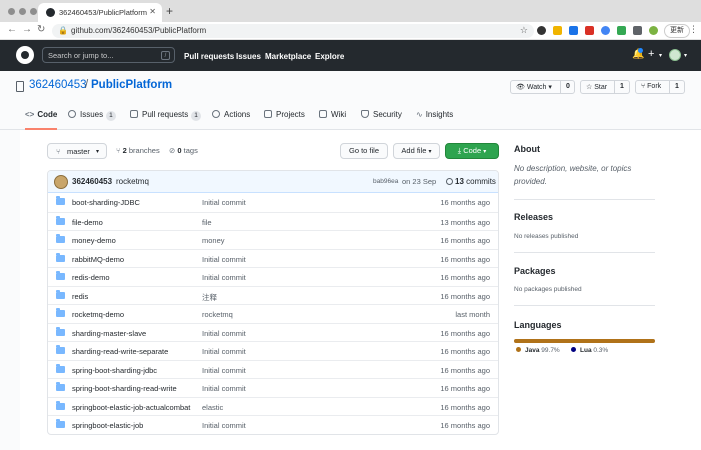  What do you see at coordinates (209, 56) in the screenshot?
I see `nav-pull-requests: Pull requests` at bounding box center [209, 56].